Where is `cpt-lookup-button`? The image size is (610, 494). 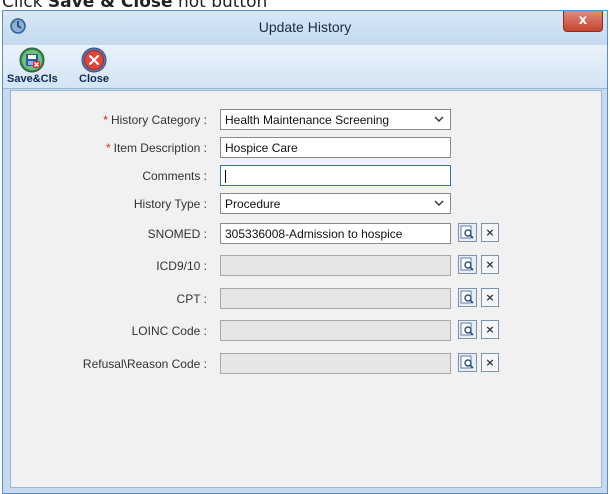
cpt-lookup-button is located at coordinates (467, 297).